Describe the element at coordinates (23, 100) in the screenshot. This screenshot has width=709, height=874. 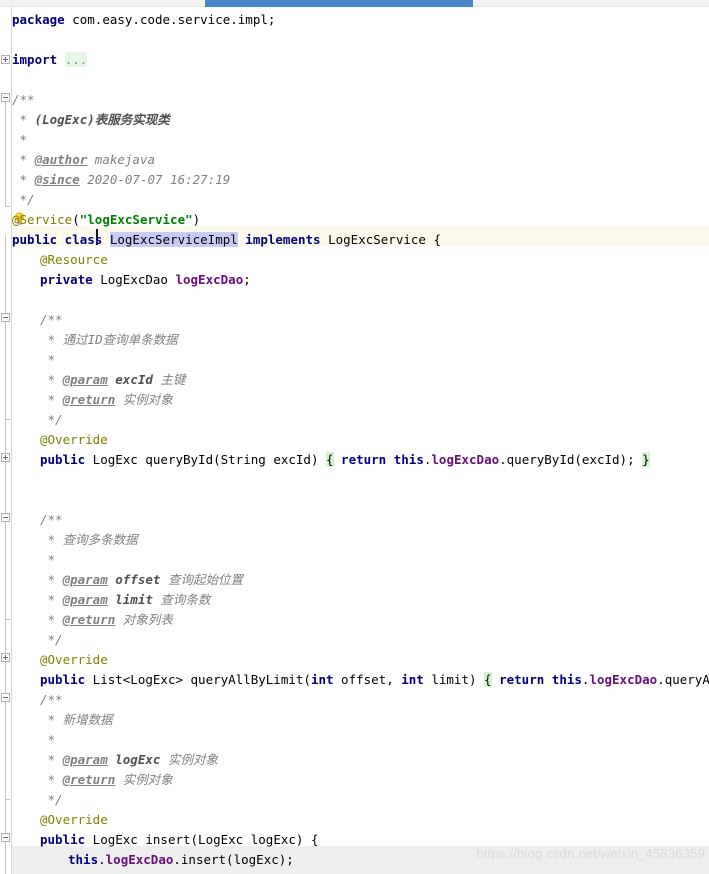
I see `code-line-javadoc-open: /**` at that location.